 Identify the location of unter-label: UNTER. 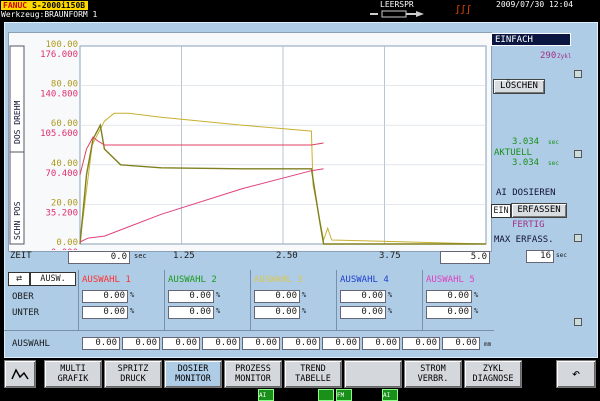
(26, 313).